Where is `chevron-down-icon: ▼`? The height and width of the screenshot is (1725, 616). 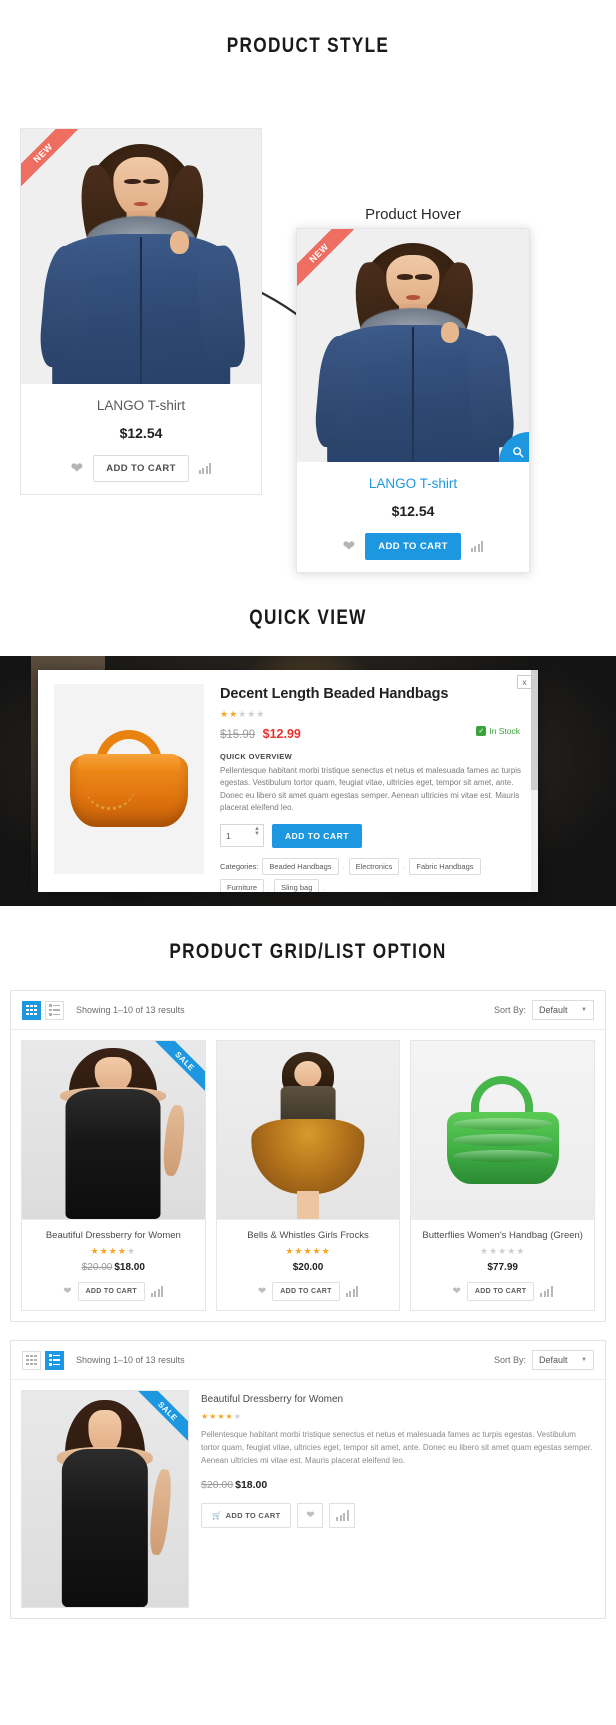 chevron-down-icon: ▼ is located at coordinates (584, 1010).